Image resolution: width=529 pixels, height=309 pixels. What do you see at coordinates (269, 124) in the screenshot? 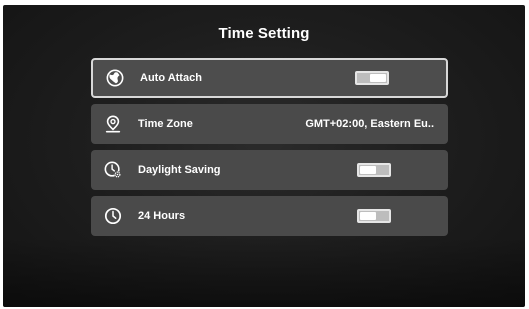
I see `setting-row-time-zone: Time Zone GMT+02:00, Eastern Eu..` at bounding box center [269, 124].